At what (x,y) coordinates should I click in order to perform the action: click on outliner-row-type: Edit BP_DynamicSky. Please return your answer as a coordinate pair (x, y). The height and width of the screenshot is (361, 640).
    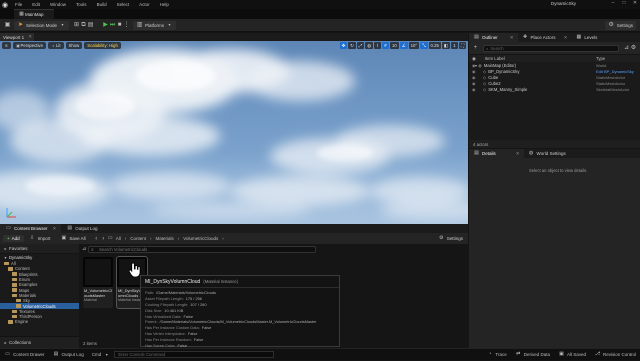
    Looking at the image, I should click on (615, 71).